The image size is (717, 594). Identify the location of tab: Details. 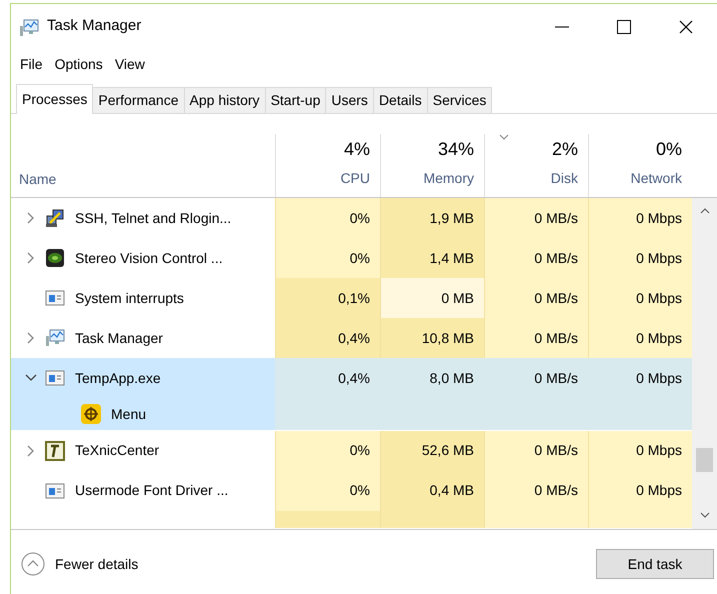
(400, 100).